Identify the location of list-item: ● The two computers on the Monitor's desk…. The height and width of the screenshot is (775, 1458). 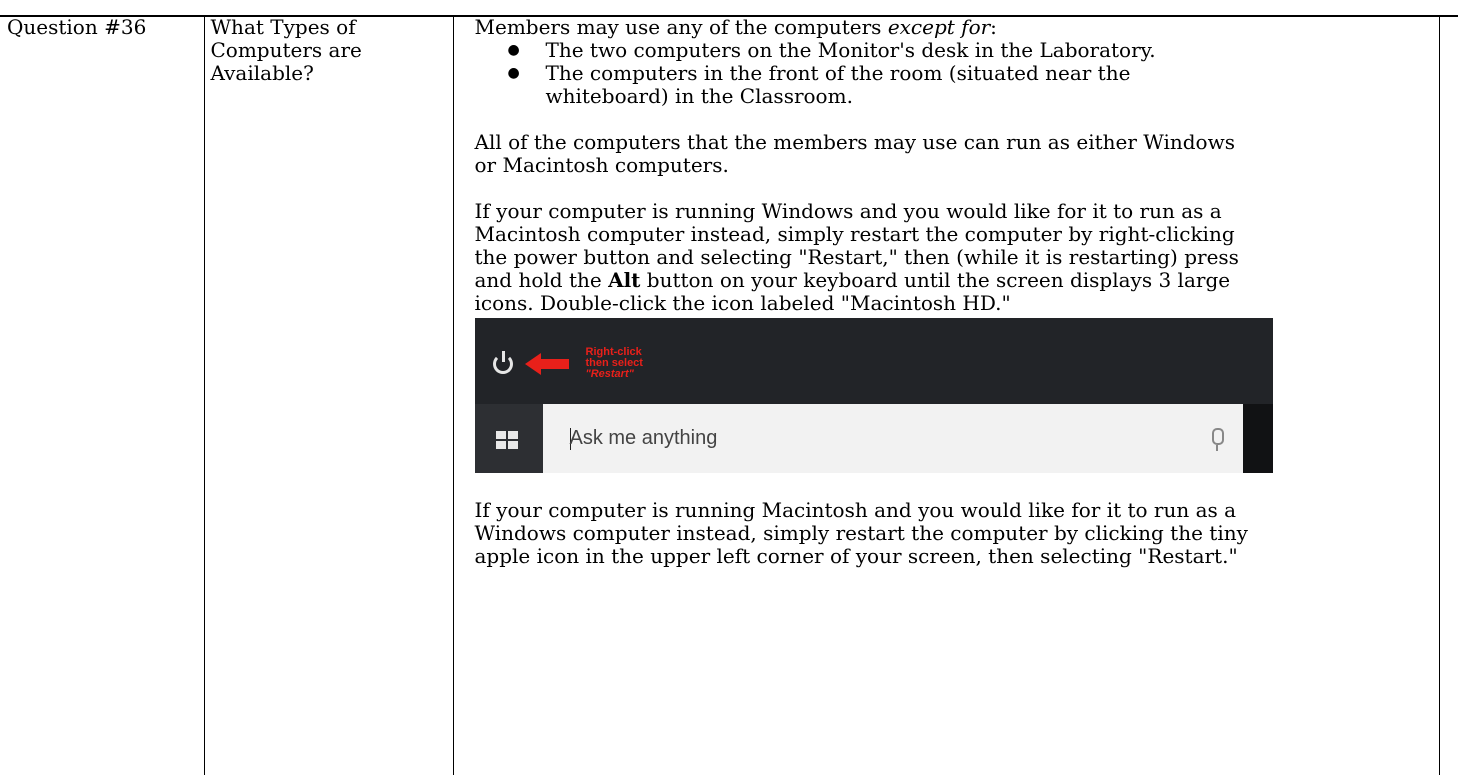
(947, 50).